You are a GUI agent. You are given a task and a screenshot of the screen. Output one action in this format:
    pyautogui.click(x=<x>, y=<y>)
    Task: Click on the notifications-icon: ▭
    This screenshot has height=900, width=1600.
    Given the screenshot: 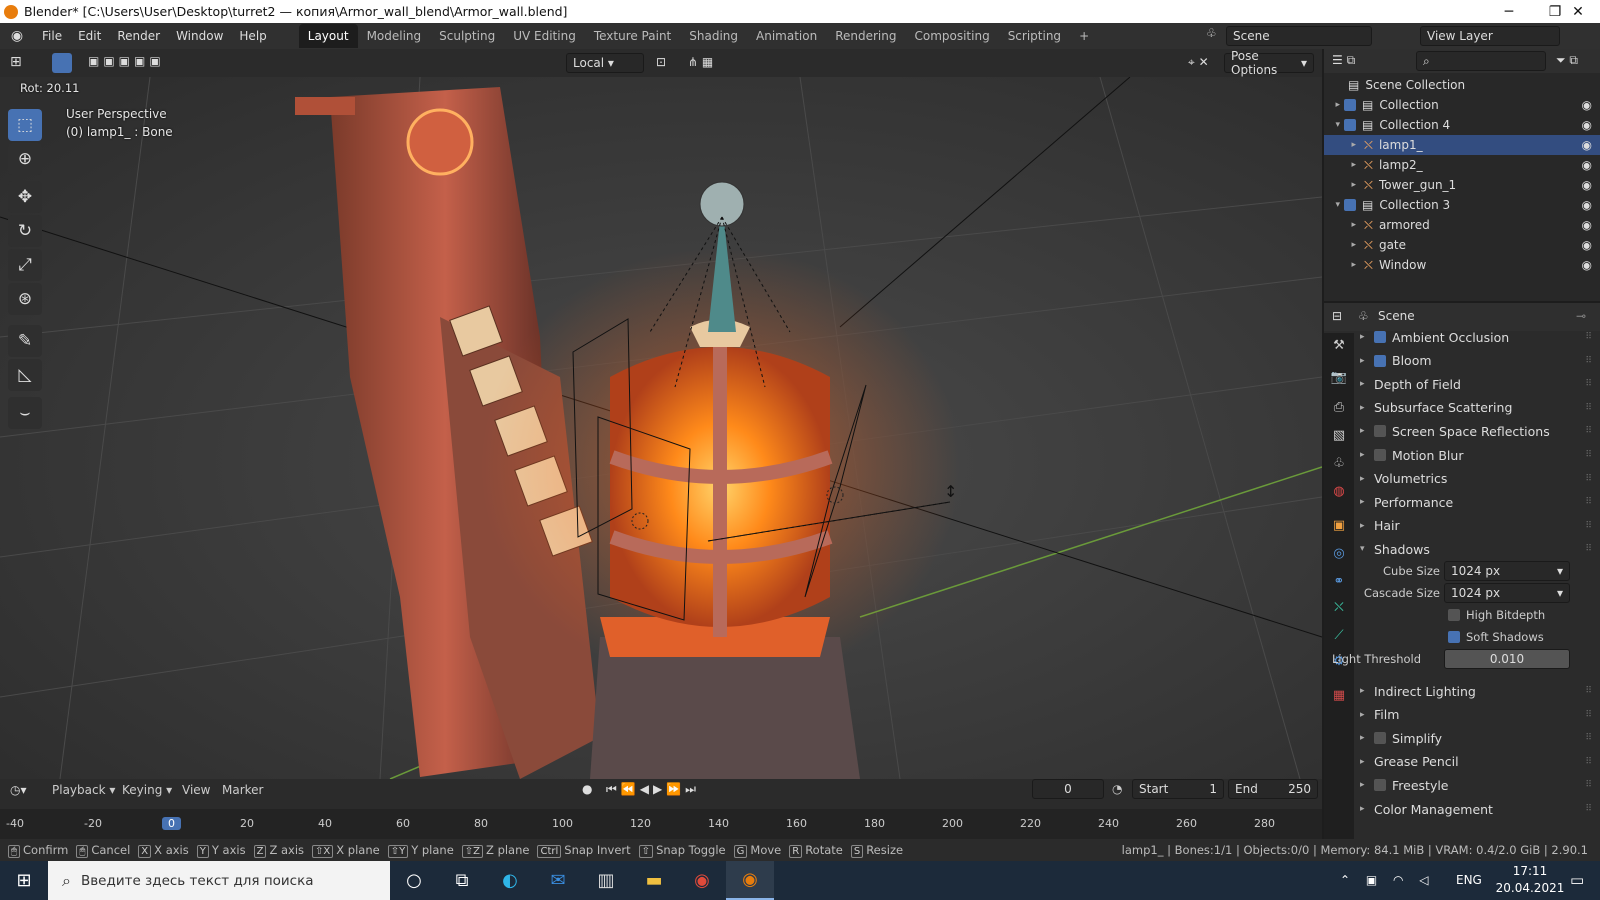 What is the action you would take?
    pyautogui.click(x=1577, y=880)
    